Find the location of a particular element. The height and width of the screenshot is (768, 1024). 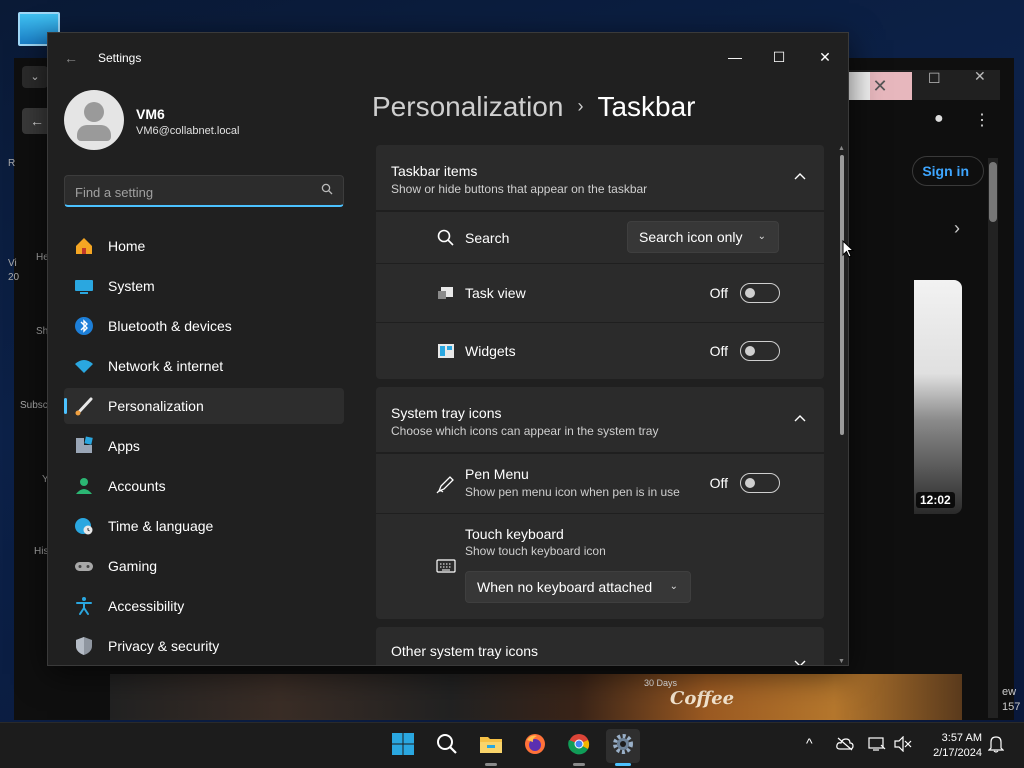

scroll-down-icon: ▼ is located at coordinates (841, 661).